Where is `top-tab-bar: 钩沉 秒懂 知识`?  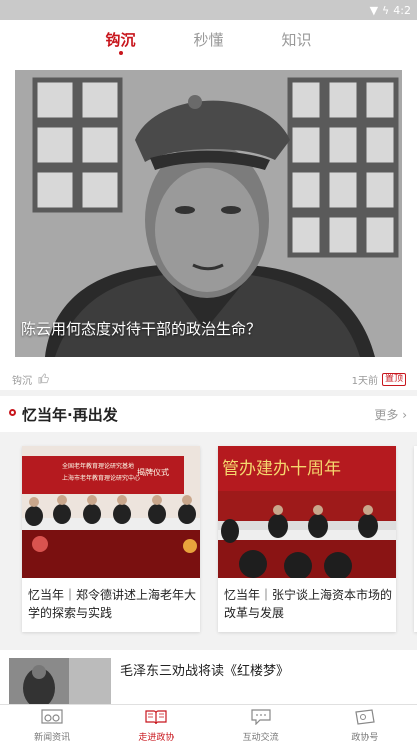 top-tab-bar: 钩沉 秒懂 知识 is located at coordinates (208, 40).